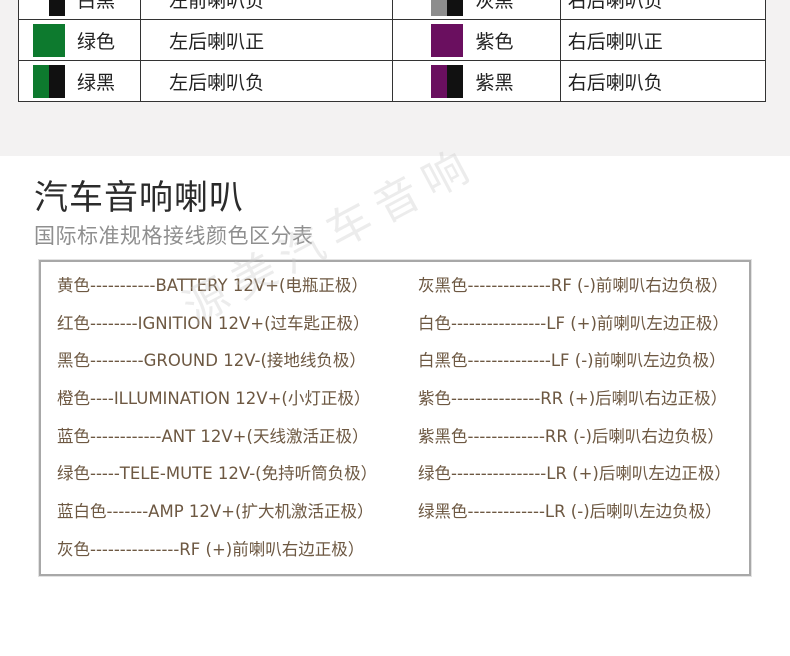 The width and height of the screenshot is (790, 656). What do you see at coordinates (494, 41) in the screenshot?
I see `wire-color-name: 紫色` at bounding box center [494, 41].